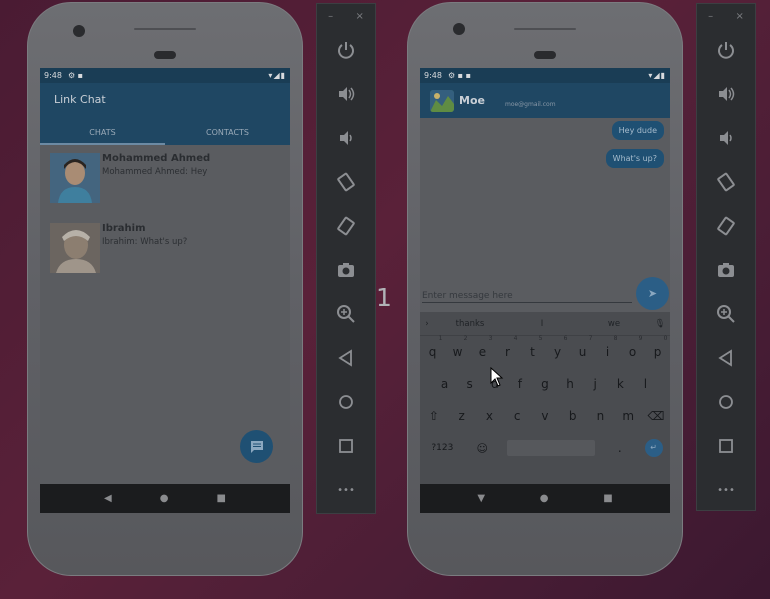 This screenshot has width=770, height=599. I want to click on avatar-illustration, so click(75, 178).